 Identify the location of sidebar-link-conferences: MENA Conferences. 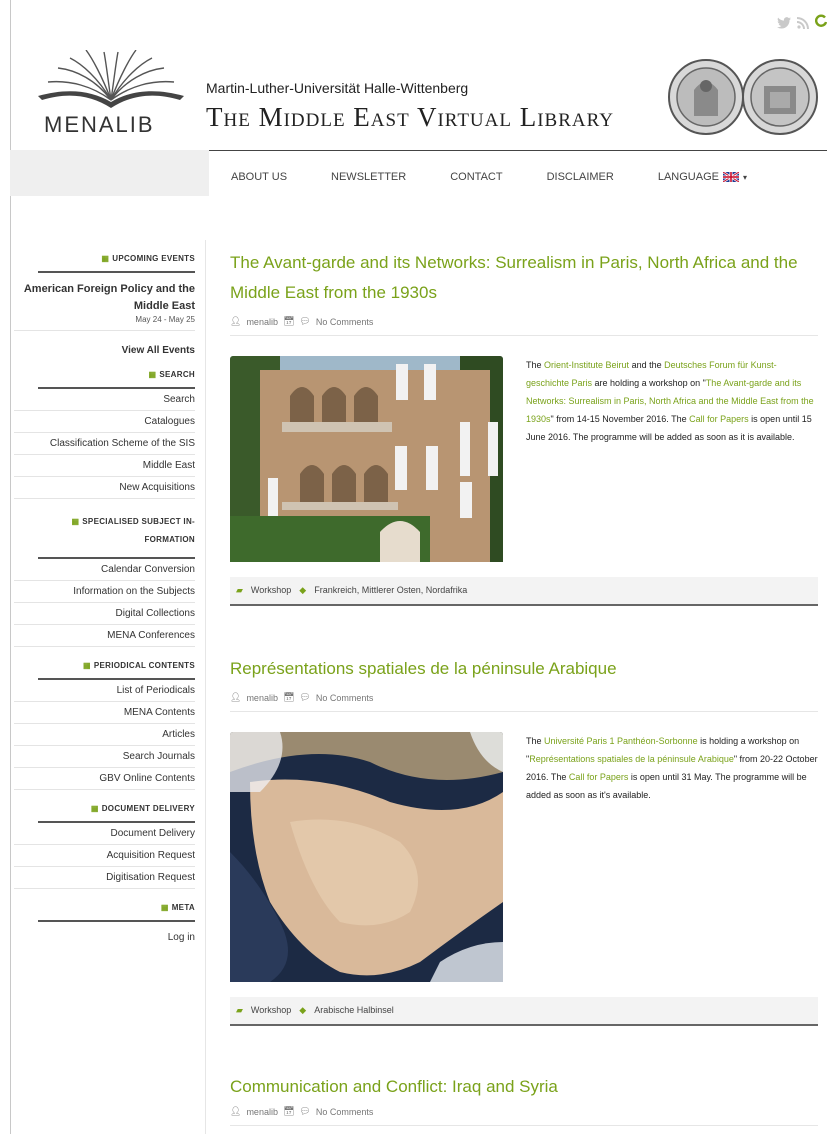
(104, 636).